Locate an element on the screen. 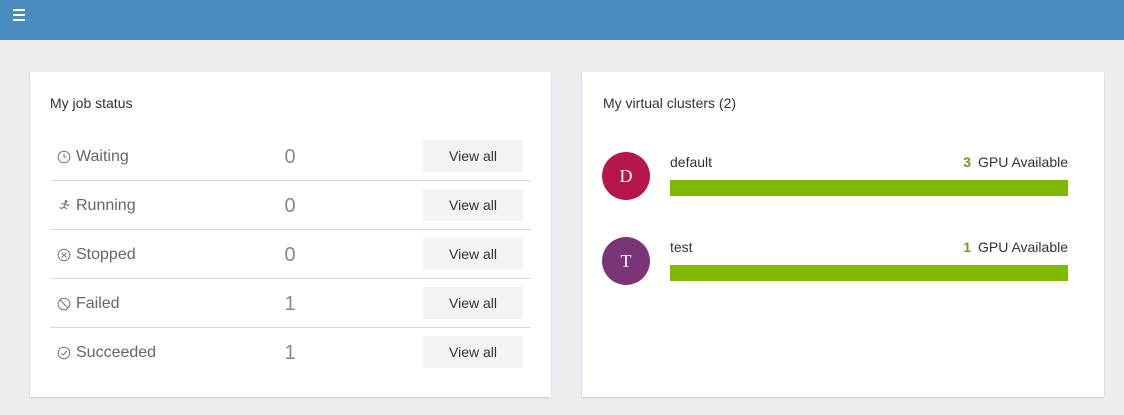 This screenshot has height=415, width=1124. job-count-succeeded: 1 is located at coordinates (290, 353).